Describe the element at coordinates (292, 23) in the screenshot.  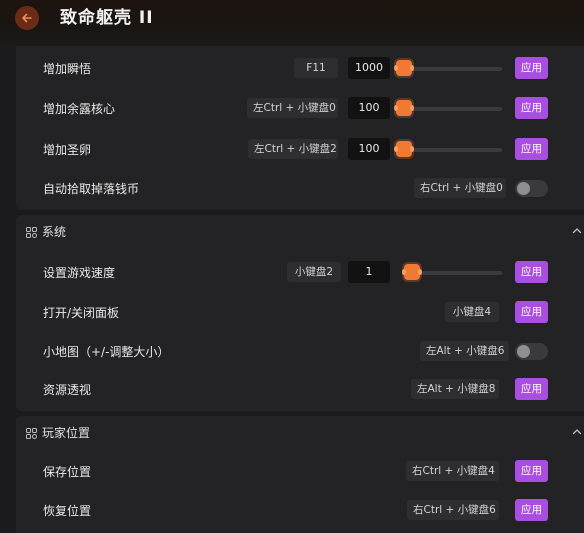
I see `header: 致命躯壳 II` at that location.